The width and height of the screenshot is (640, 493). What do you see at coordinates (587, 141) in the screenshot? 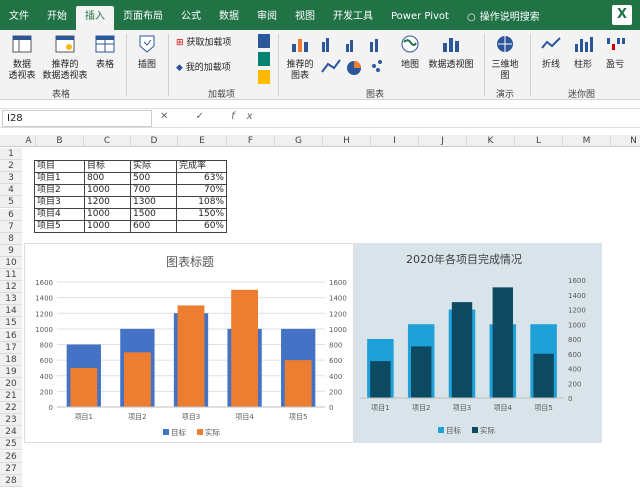
I see `column-header: M` at bounding box center [587, 141].